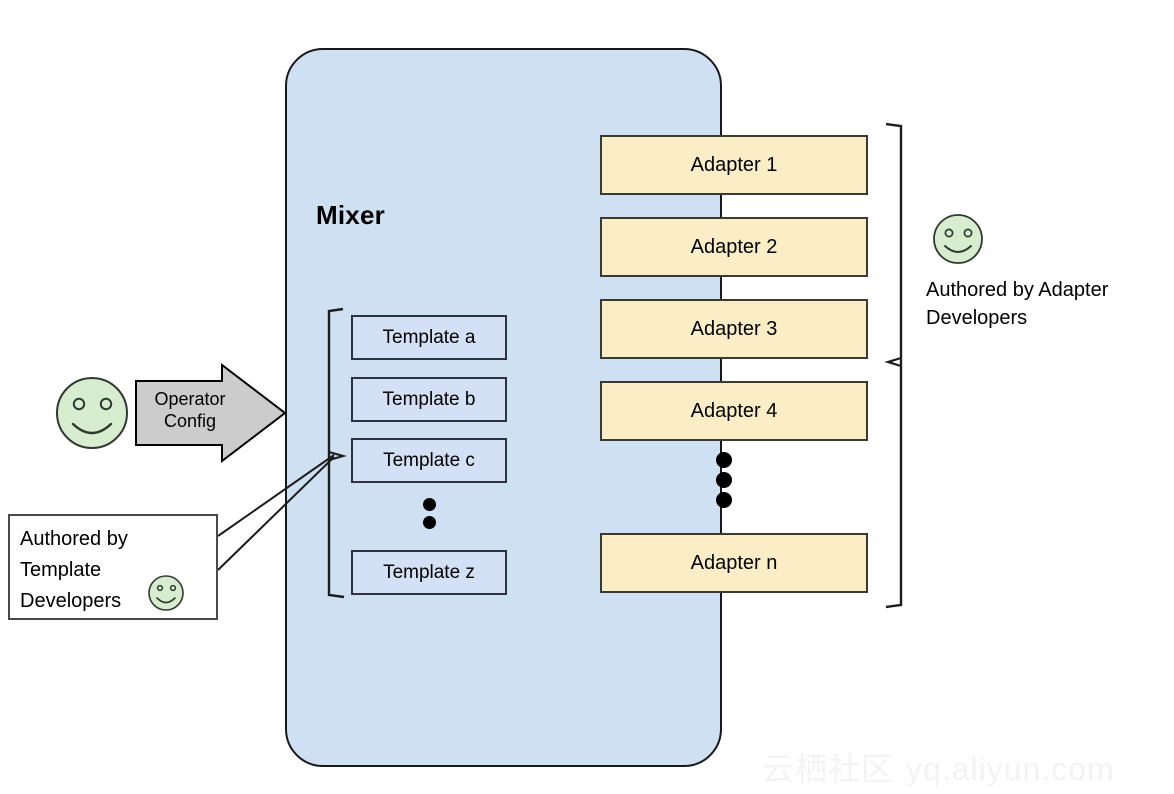  Describe the element at coordinates (1017, 304) in the screenshot. I see `adapter-annotation-text: Authored by Adapter Developers` at that location.